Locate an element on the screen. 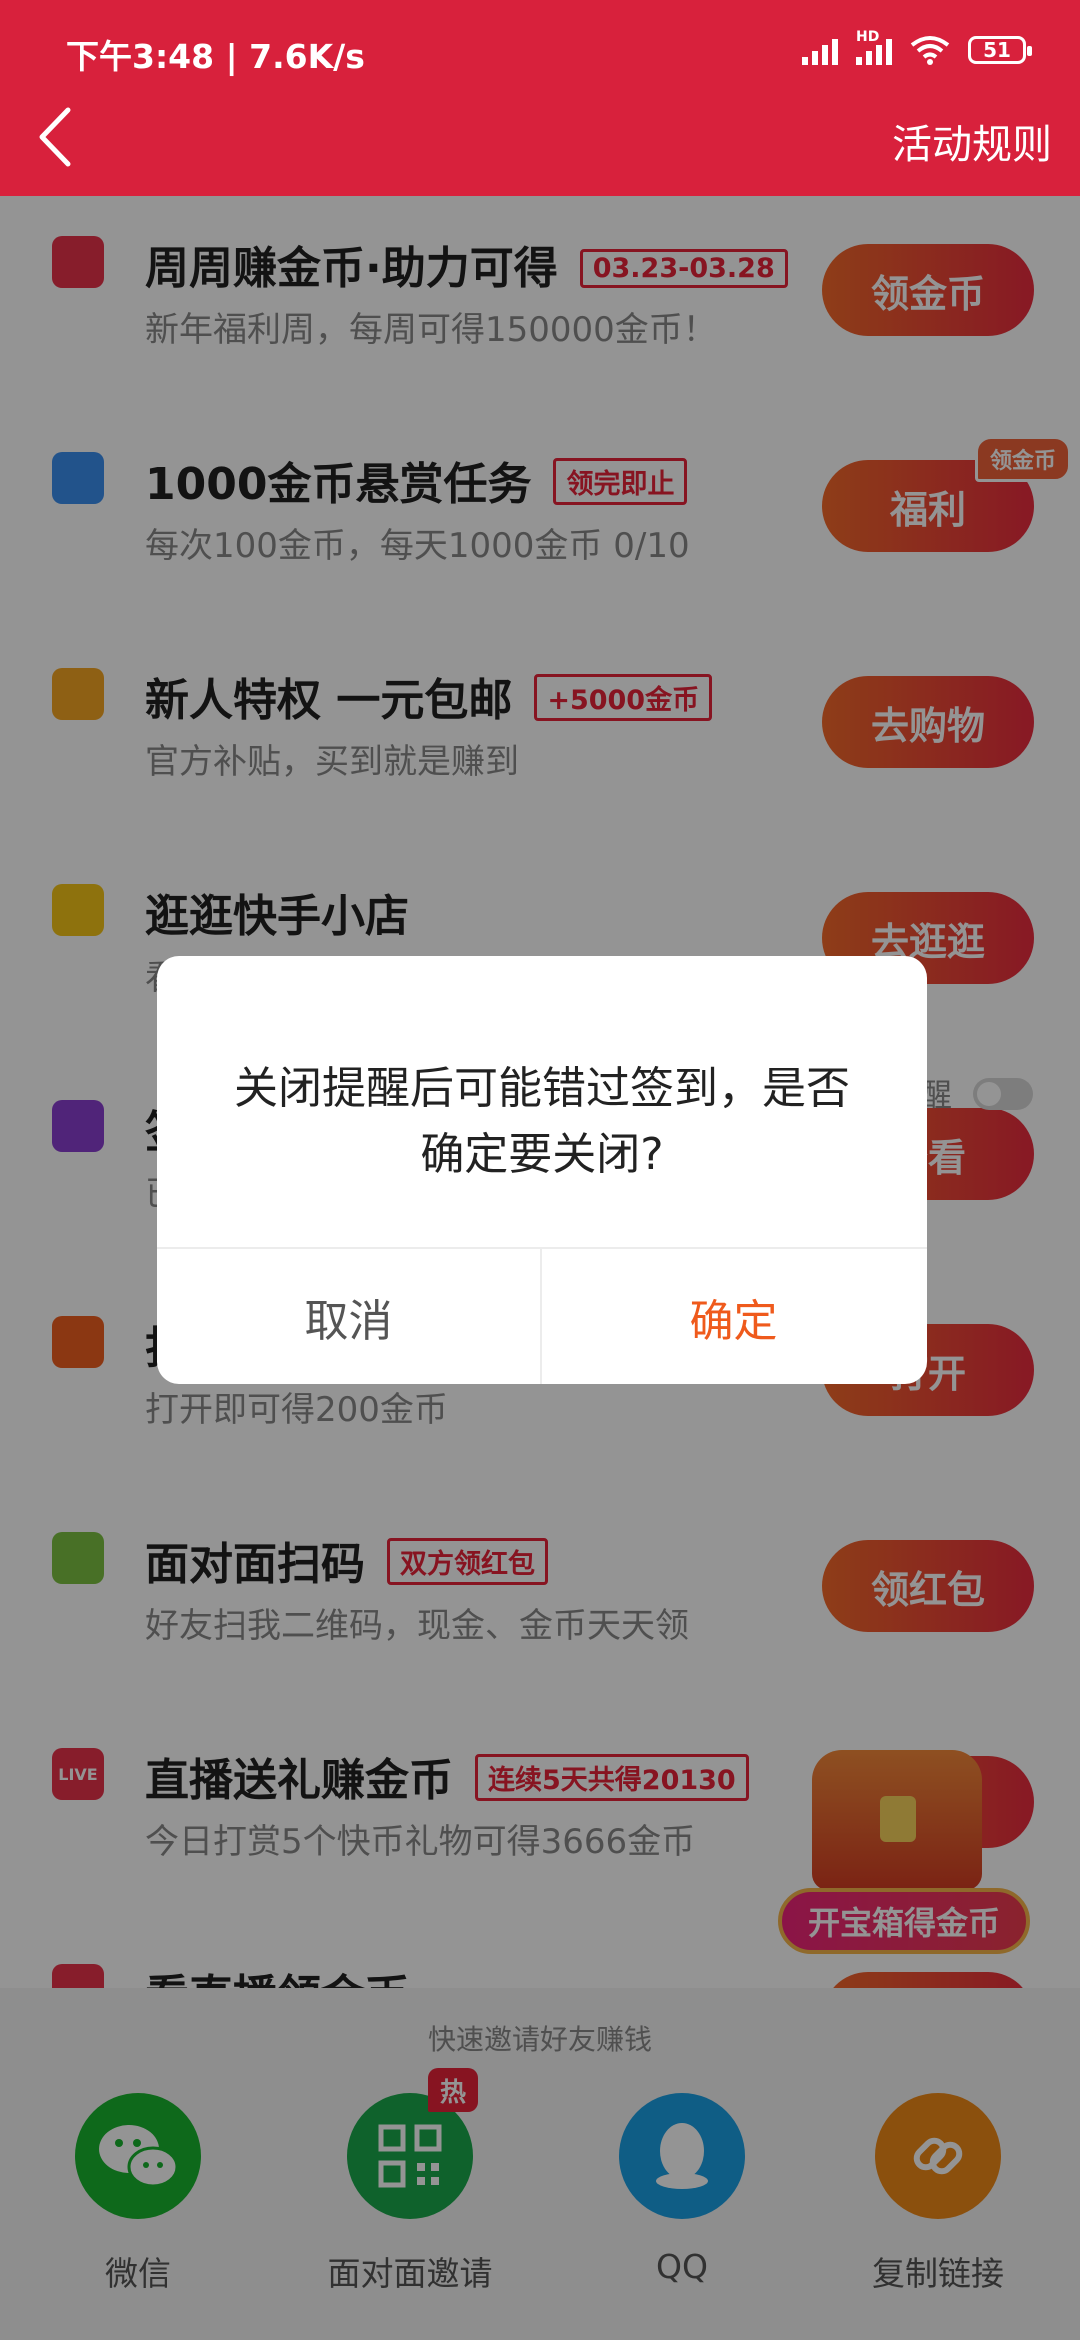 The height and width of the screenshot is (2340, 1080). signal-icon is located at coordinates (820, 50).